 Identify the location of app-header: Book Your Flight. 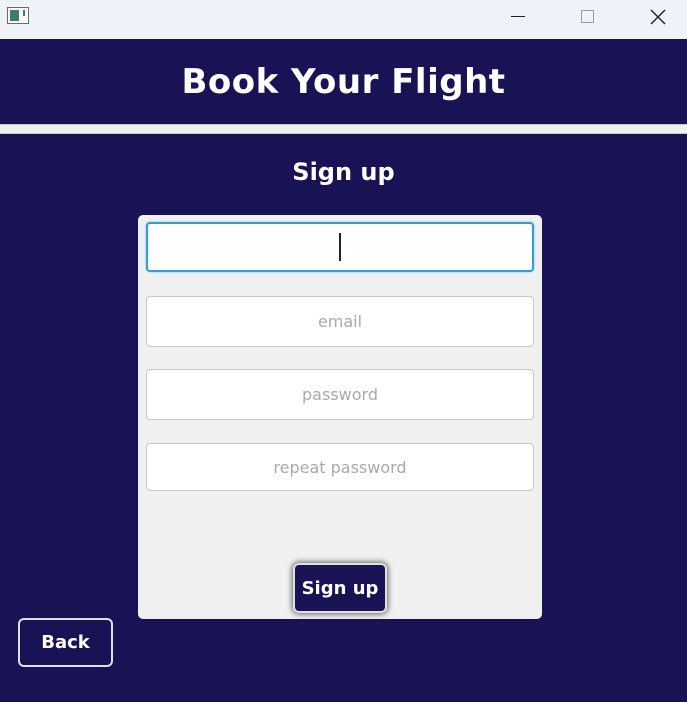
(343, 82).